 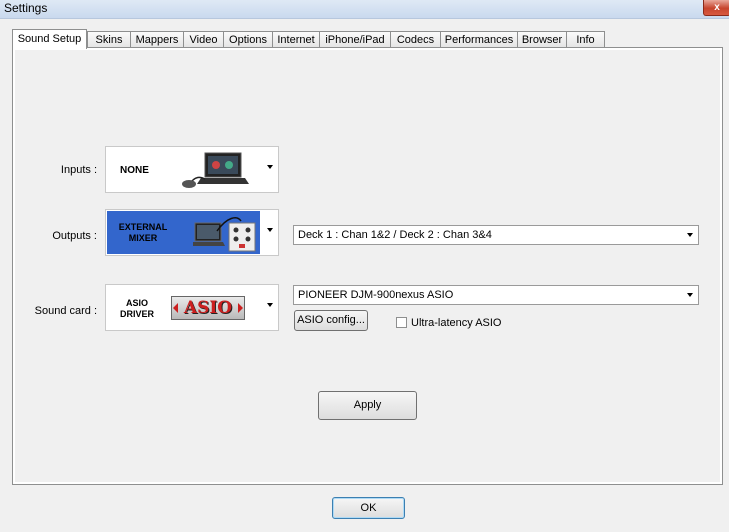 I want to click on laptop-mixer-icon, so click(x=224, y=234).